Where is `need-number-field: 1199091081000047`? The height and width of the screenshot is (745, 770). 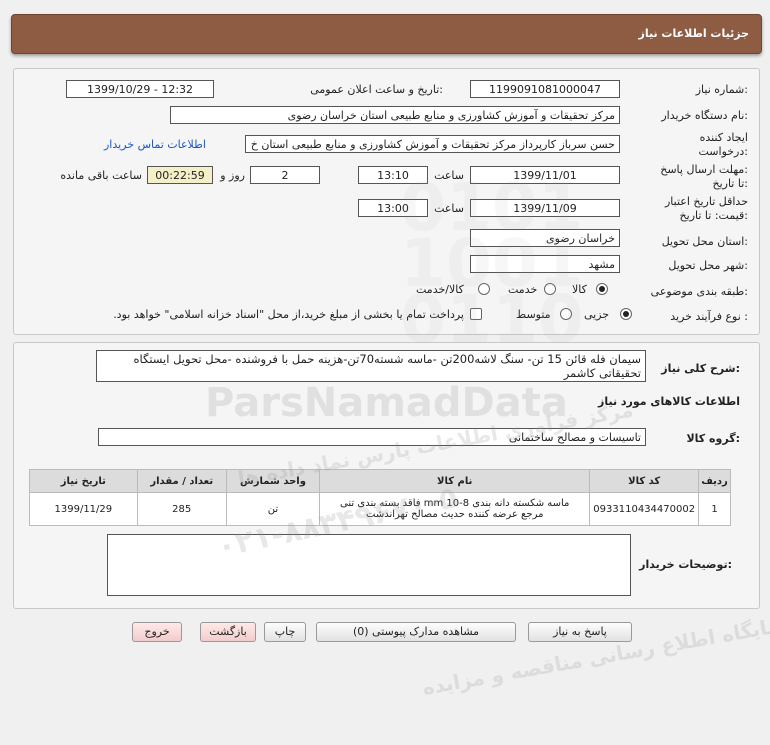 need-number-field: 1199091081000047 is located at coordinates (545, 89).